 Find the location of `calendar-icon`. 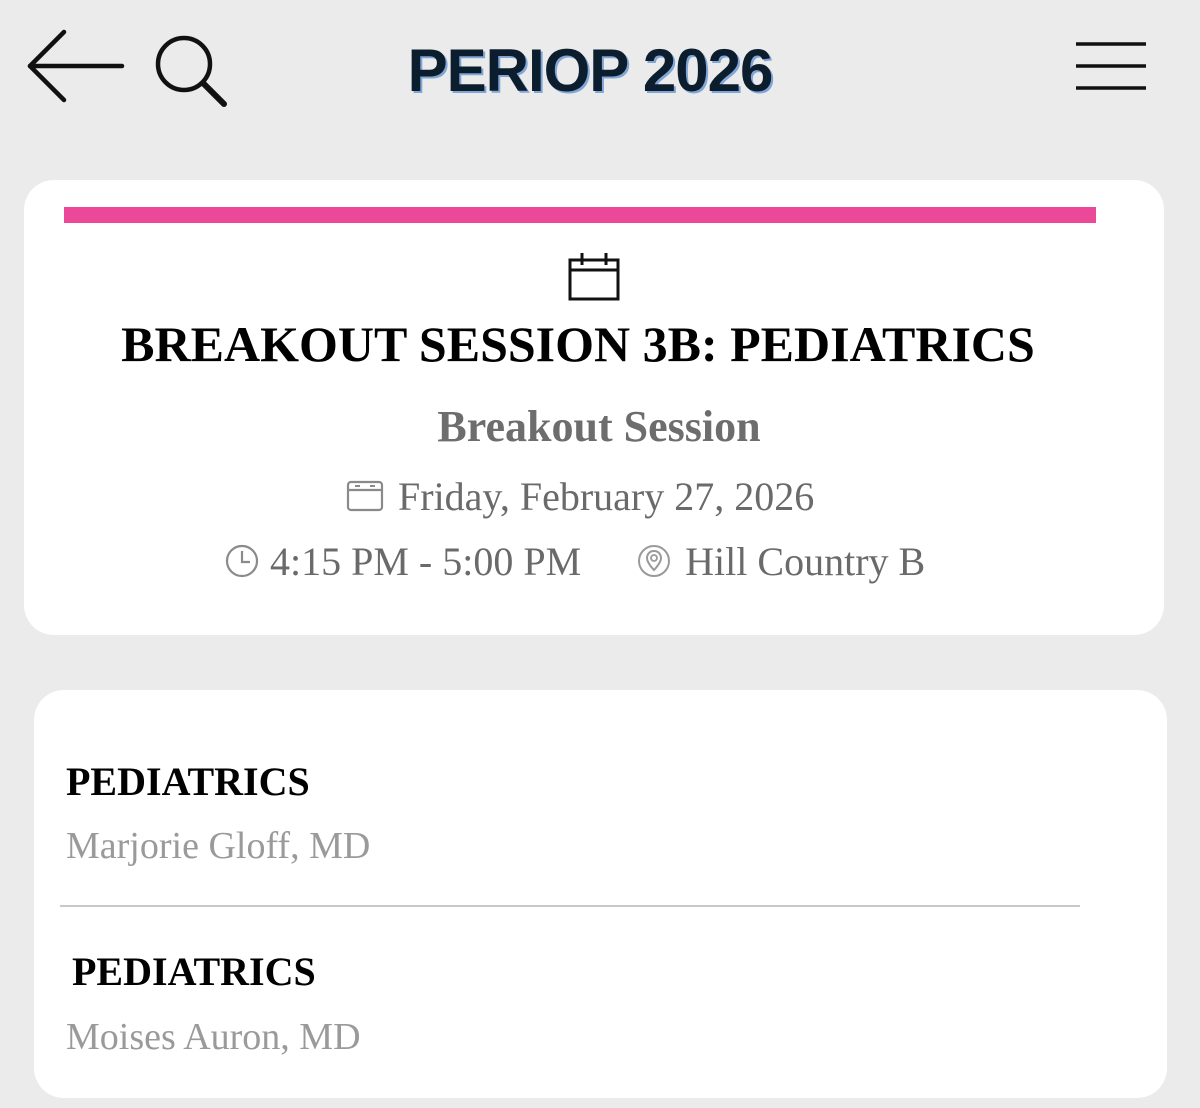

calendar-icon is located at coordinates (594, 277).